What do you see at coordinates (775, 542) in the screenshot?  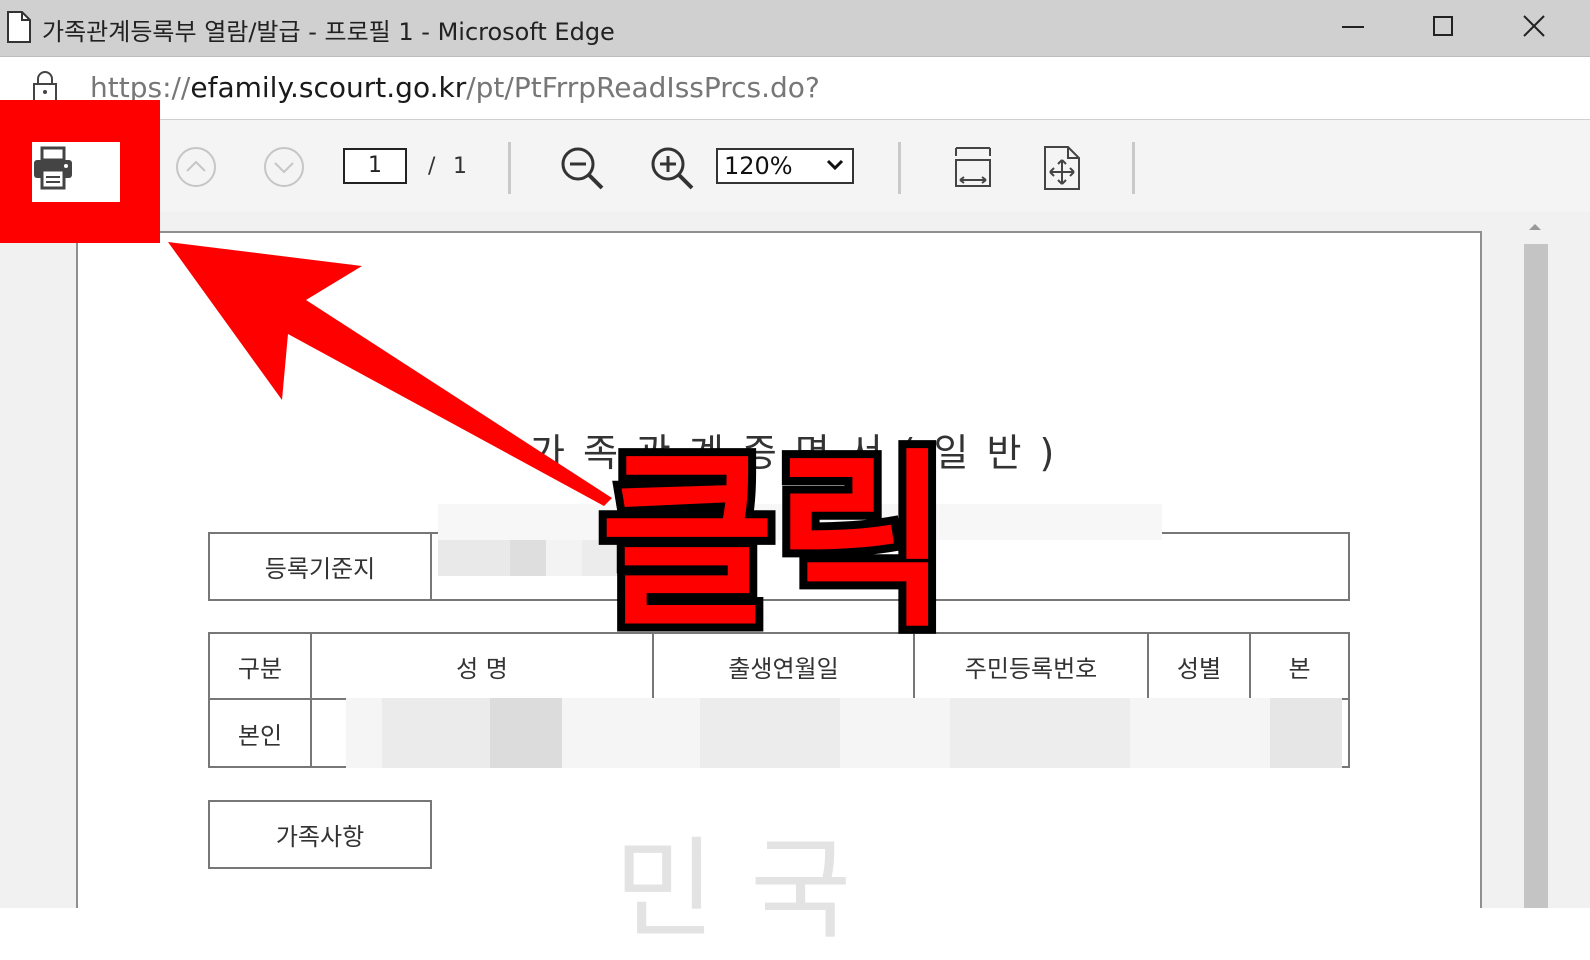 I see `click-annotation: 클릭` at bounding box center [775, 542].